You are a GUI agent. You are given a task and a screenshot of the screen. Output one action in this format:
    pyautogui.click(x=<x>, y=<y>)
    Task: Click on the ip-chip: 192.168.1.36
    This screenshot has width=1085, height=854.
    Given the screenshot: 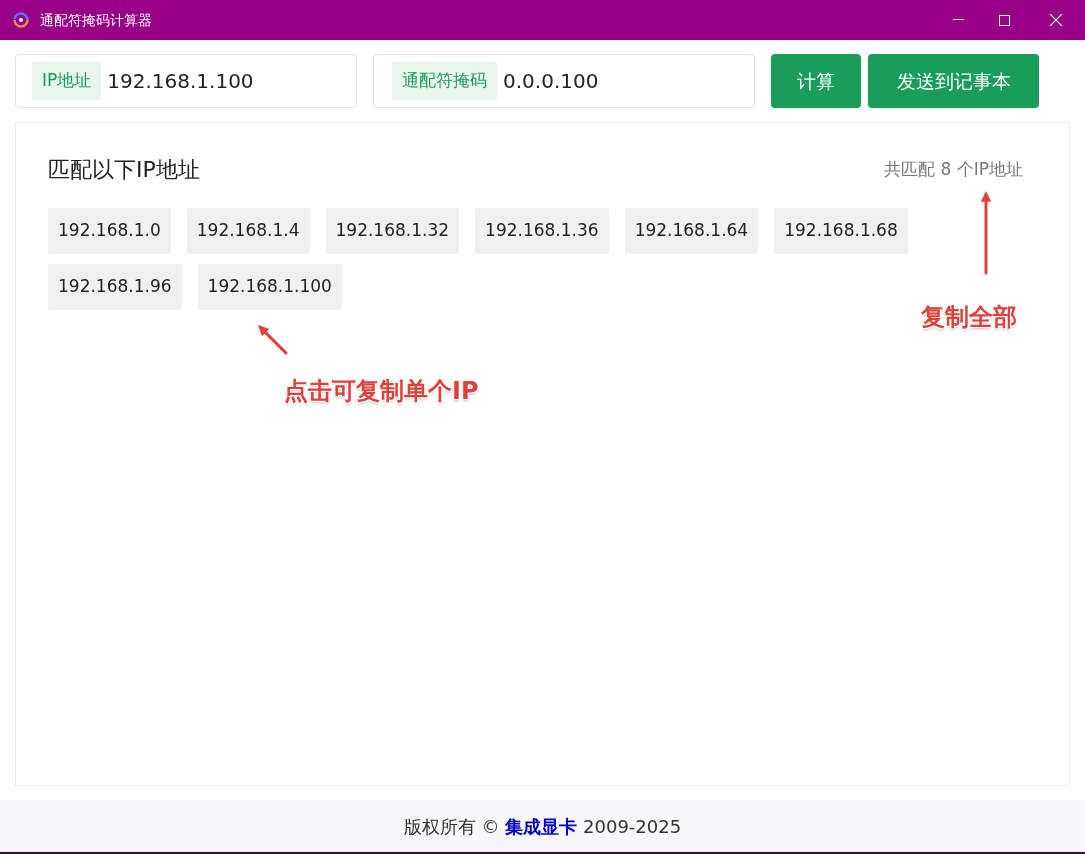 What is the action you would take?
    pyautogui.click(x=542, y=231)
    